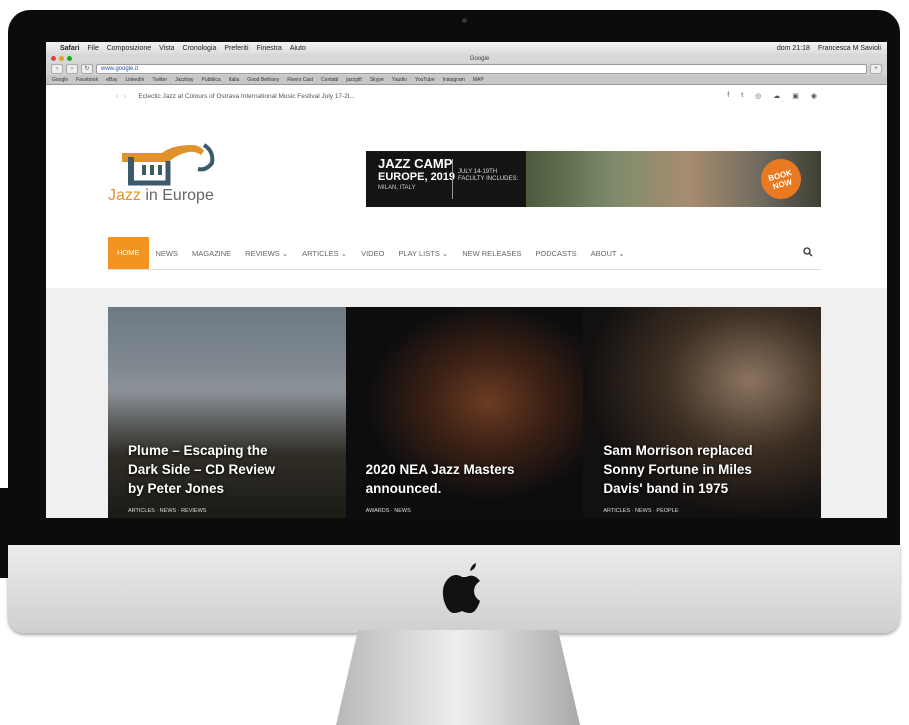 Image resolution: width=909 pixels, height=725 pixels. Describe the element at coordinates (415, 163) in the screenshot. I see `banner-title: JAZZ CAMP` at that location.